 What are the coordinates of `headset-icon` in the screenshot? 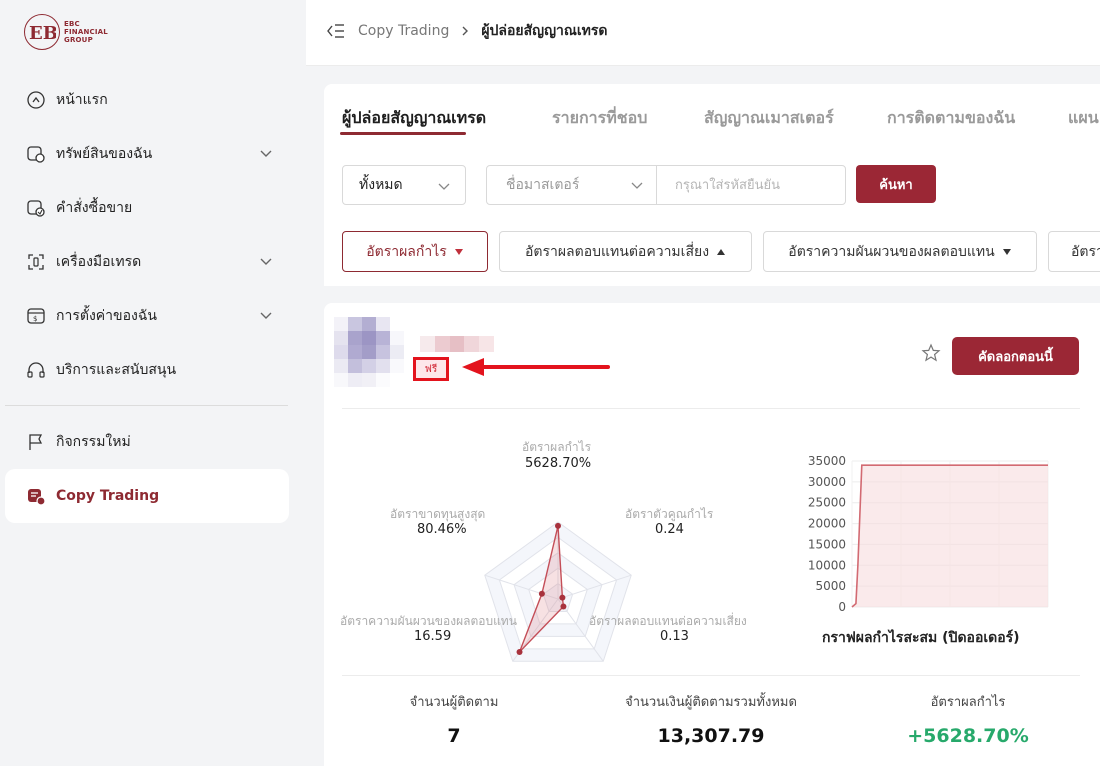 It's located at (36, 370).